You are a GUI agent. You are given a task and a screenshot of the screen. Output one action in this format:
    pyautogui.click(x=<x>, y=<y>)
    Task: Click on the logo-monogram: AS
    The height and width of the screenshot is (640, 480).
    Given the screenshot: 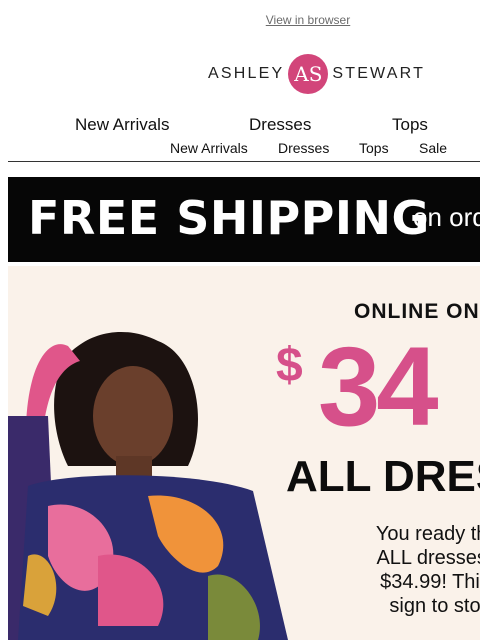 What is the action you would take?
    pyautogui.click(x=308, y=74)
    